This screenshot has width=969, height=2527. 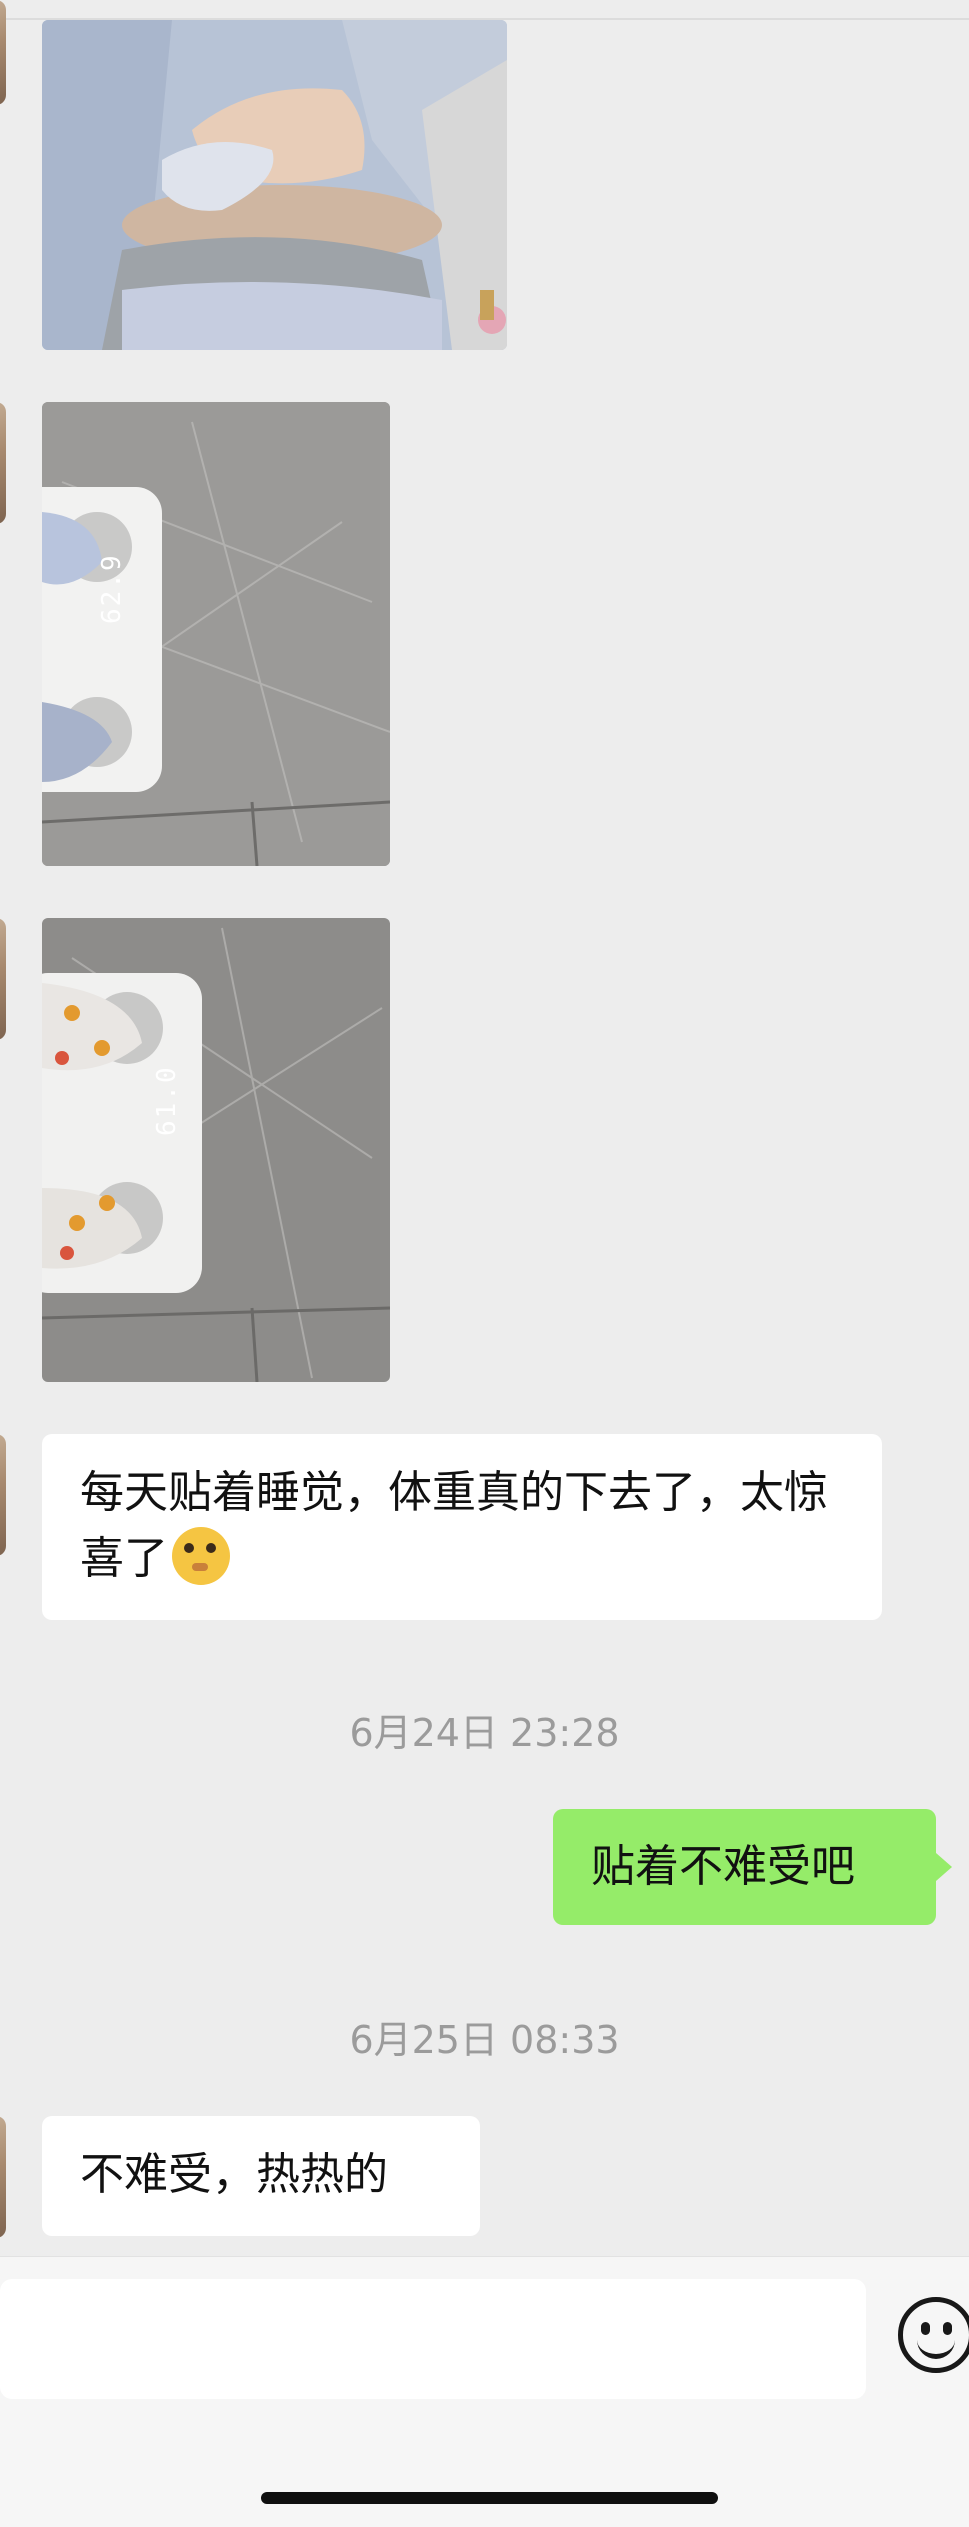 What do you see at coordinates (274, 185) in the screenshot?
I see `chat-photo-belly` at bounding box center [274, 185].